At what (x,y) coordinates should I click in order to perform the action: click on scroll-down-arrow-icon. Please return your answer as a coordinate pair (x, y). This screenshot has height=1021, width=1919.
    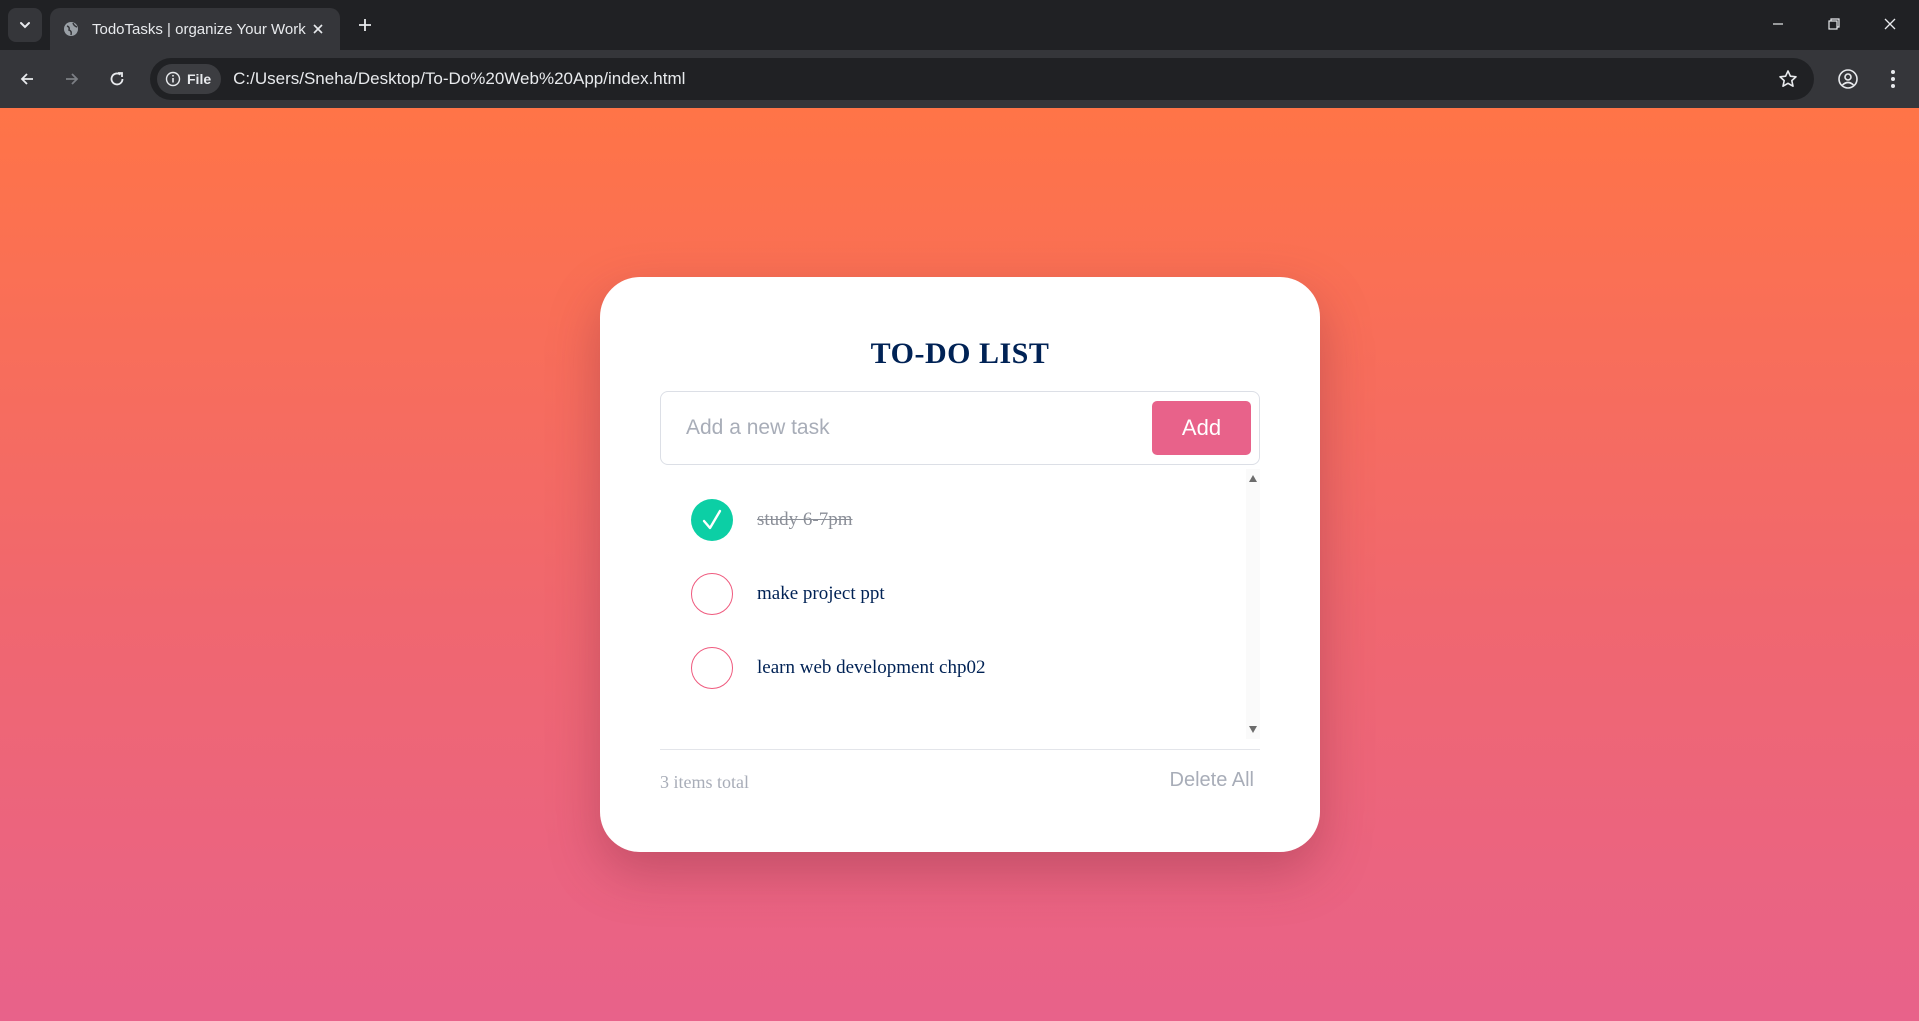
    Looking at the image, I should click on (1253, 729).